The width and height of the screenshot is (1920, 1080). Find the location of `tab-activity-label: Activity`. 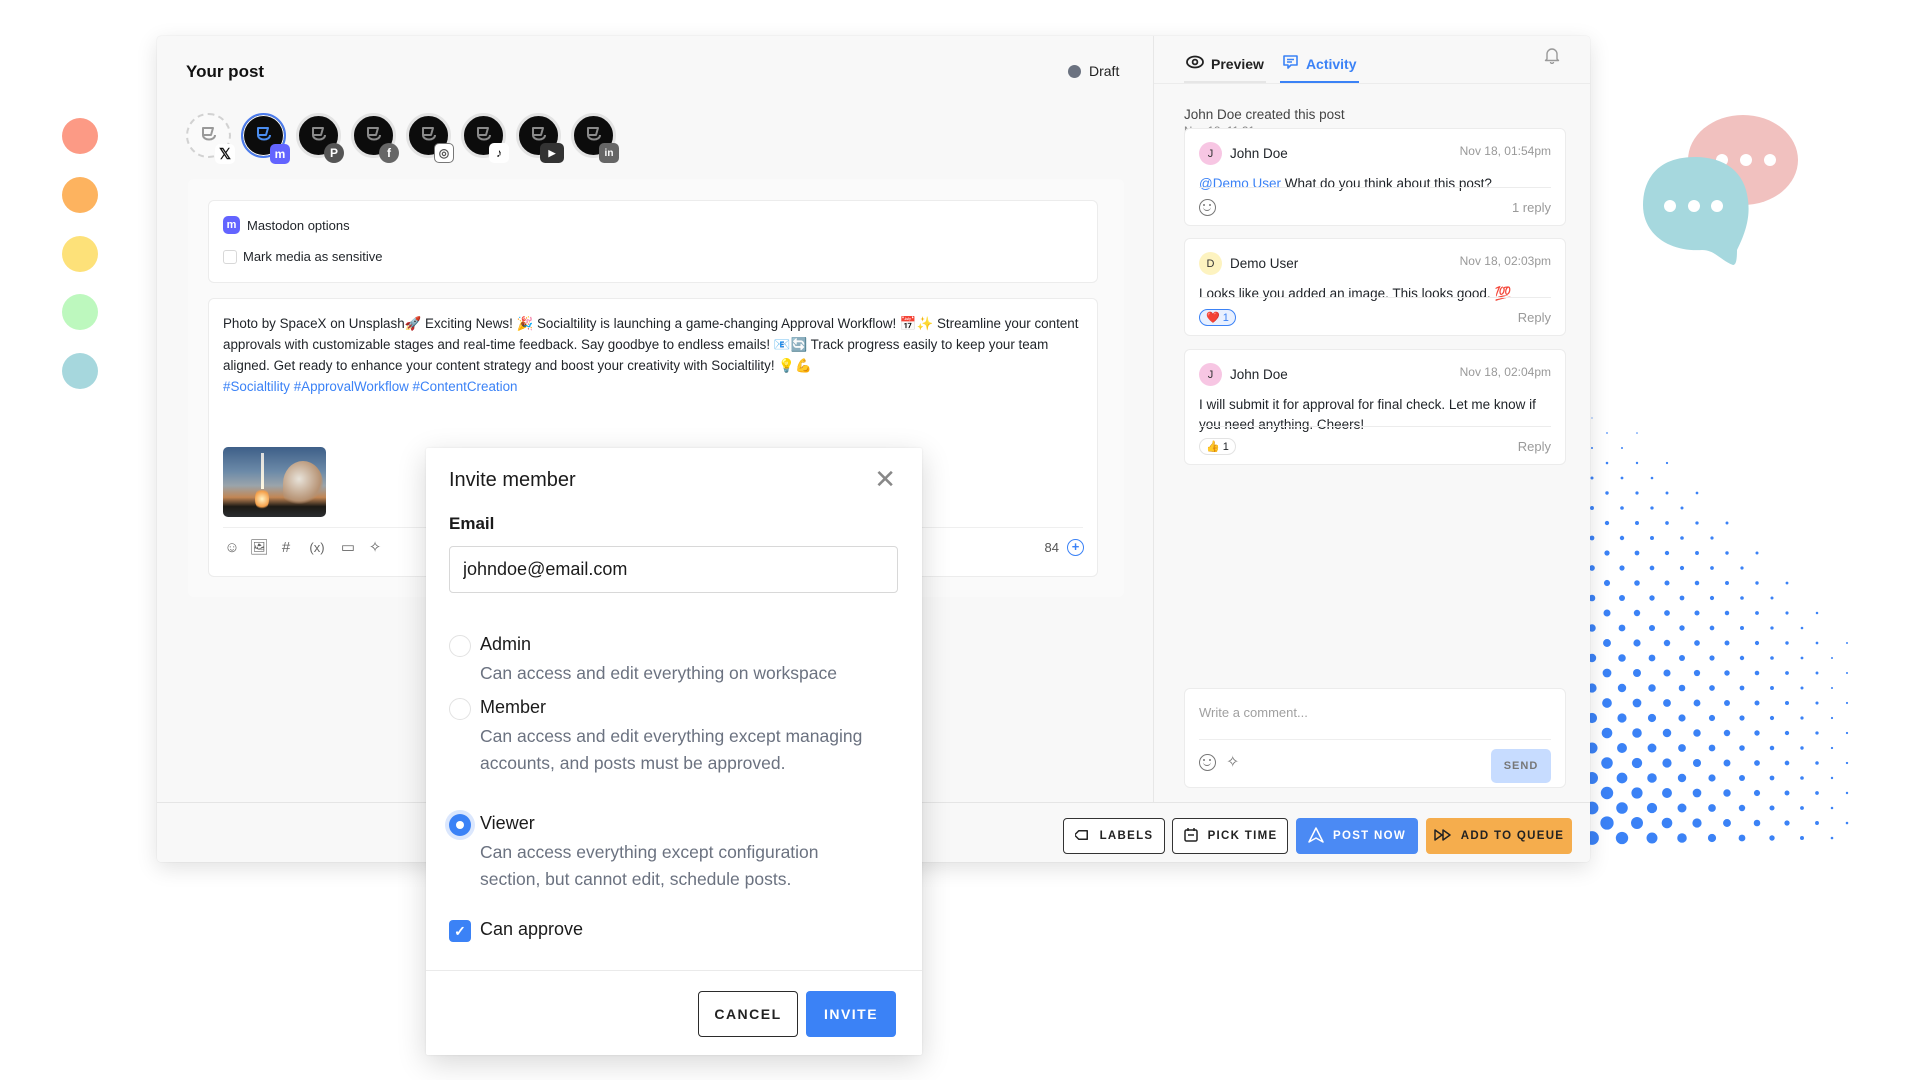

tab-activity-label: Activity is located at coordinates (1331, 63).